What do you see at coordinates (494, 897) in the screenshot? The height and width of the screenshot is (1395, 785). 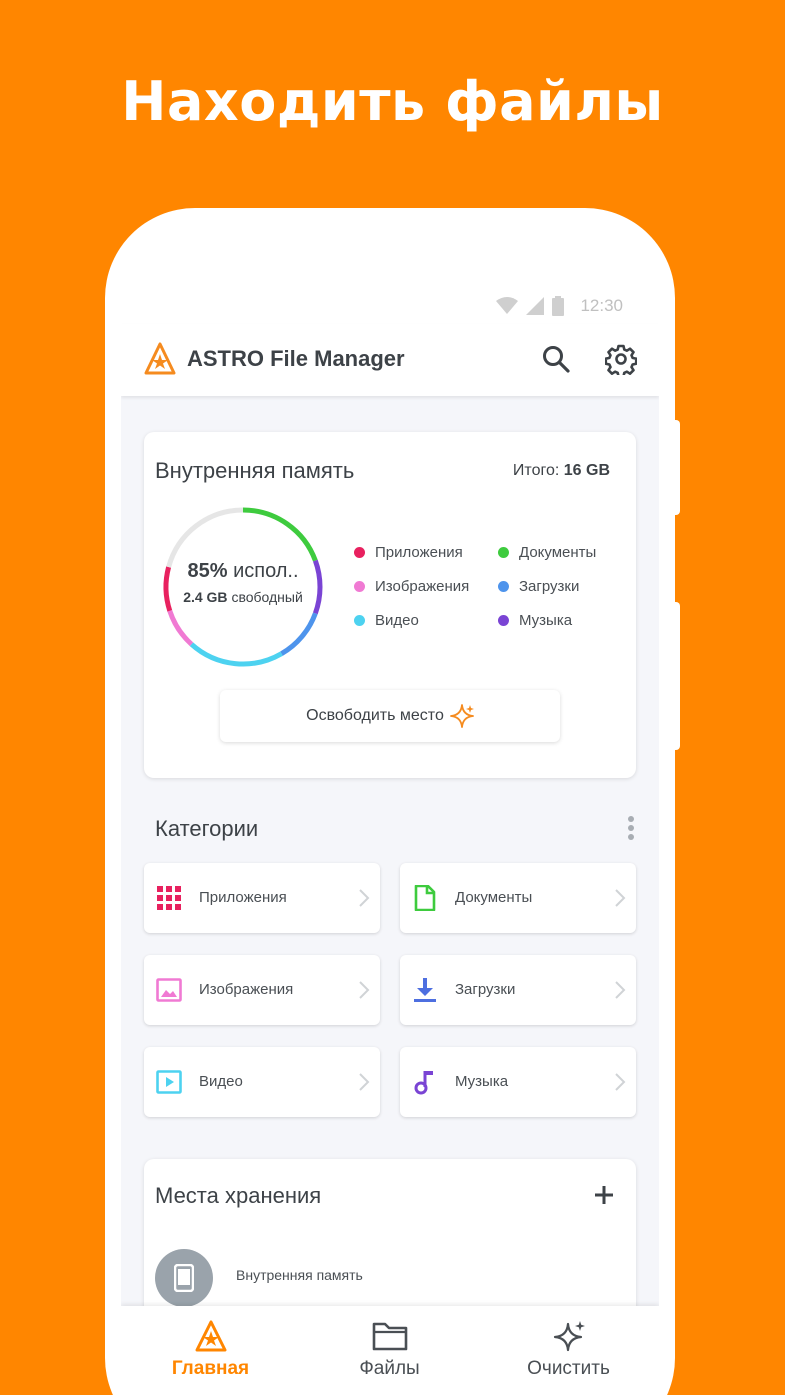 I see `category-label: Документы` at bounding box center [494, 897].